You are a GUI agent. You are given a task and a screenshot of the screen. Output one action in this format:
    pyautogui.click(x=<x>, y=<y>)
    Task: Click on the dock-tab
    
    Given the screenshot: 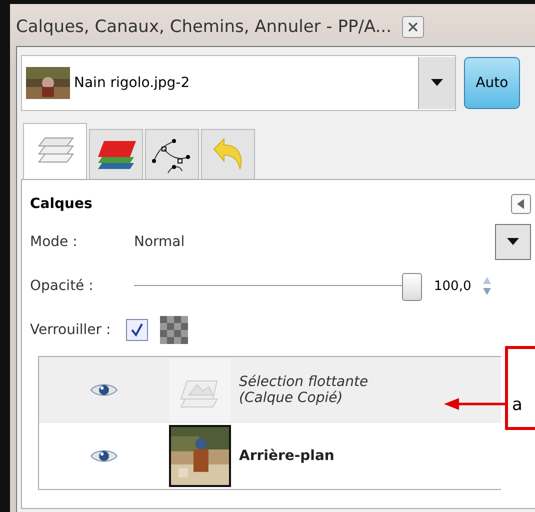 What is the action you would take?
    pyautogui.click(x=172, y=154)
    